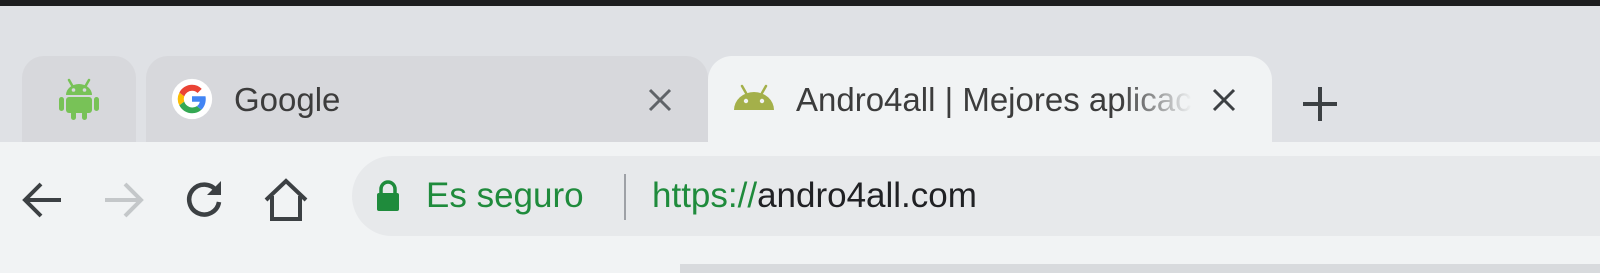  Describe the element at coordinates (994, 99) in the screenshot. I see `tab-title: Andro4all | Mejores aplicaciones` at that location.